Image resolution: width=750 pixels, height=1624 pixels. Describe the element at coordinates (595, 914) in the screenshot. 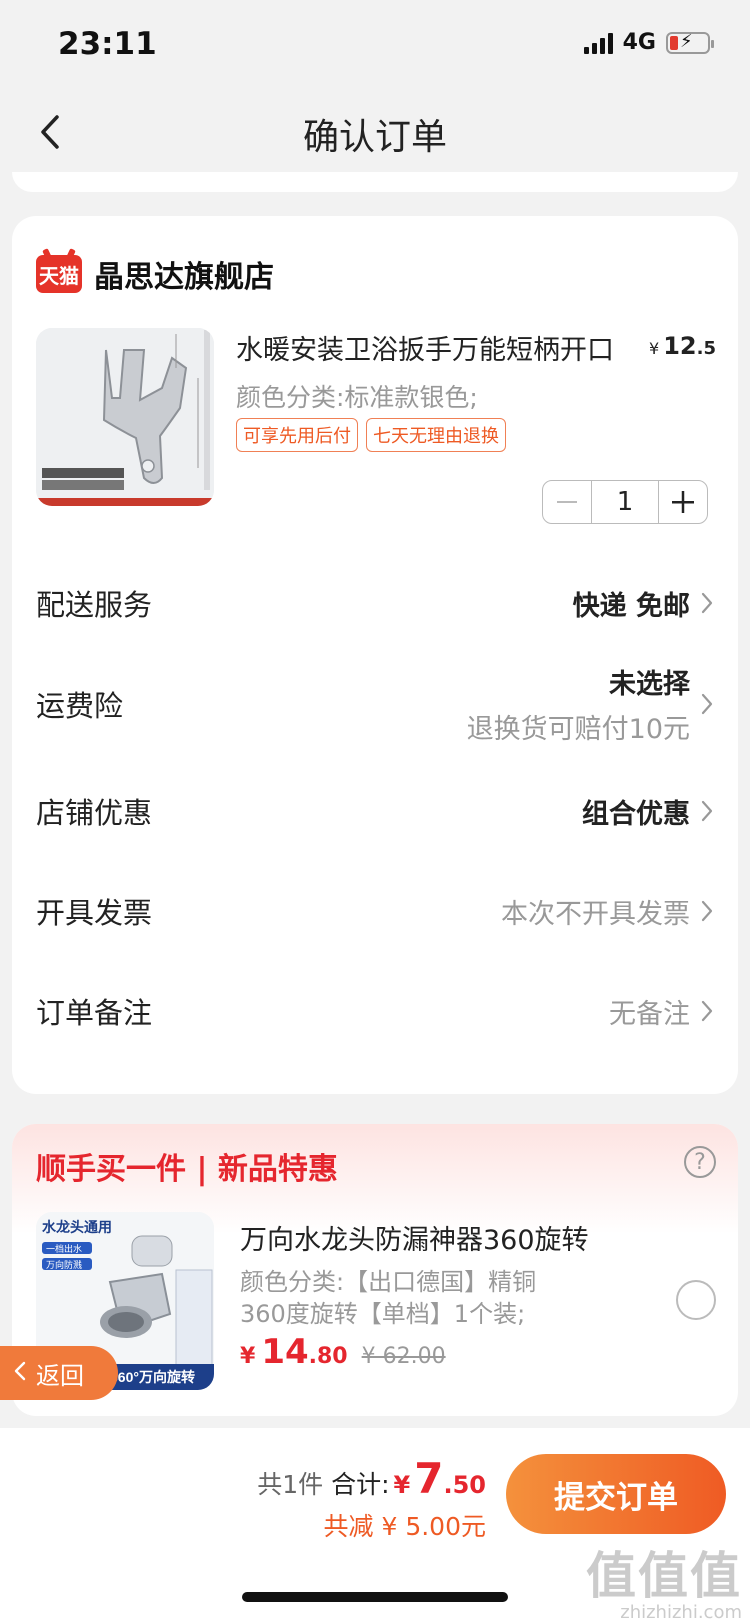

I see `invoice-value: 本次不开具发票` at that location.